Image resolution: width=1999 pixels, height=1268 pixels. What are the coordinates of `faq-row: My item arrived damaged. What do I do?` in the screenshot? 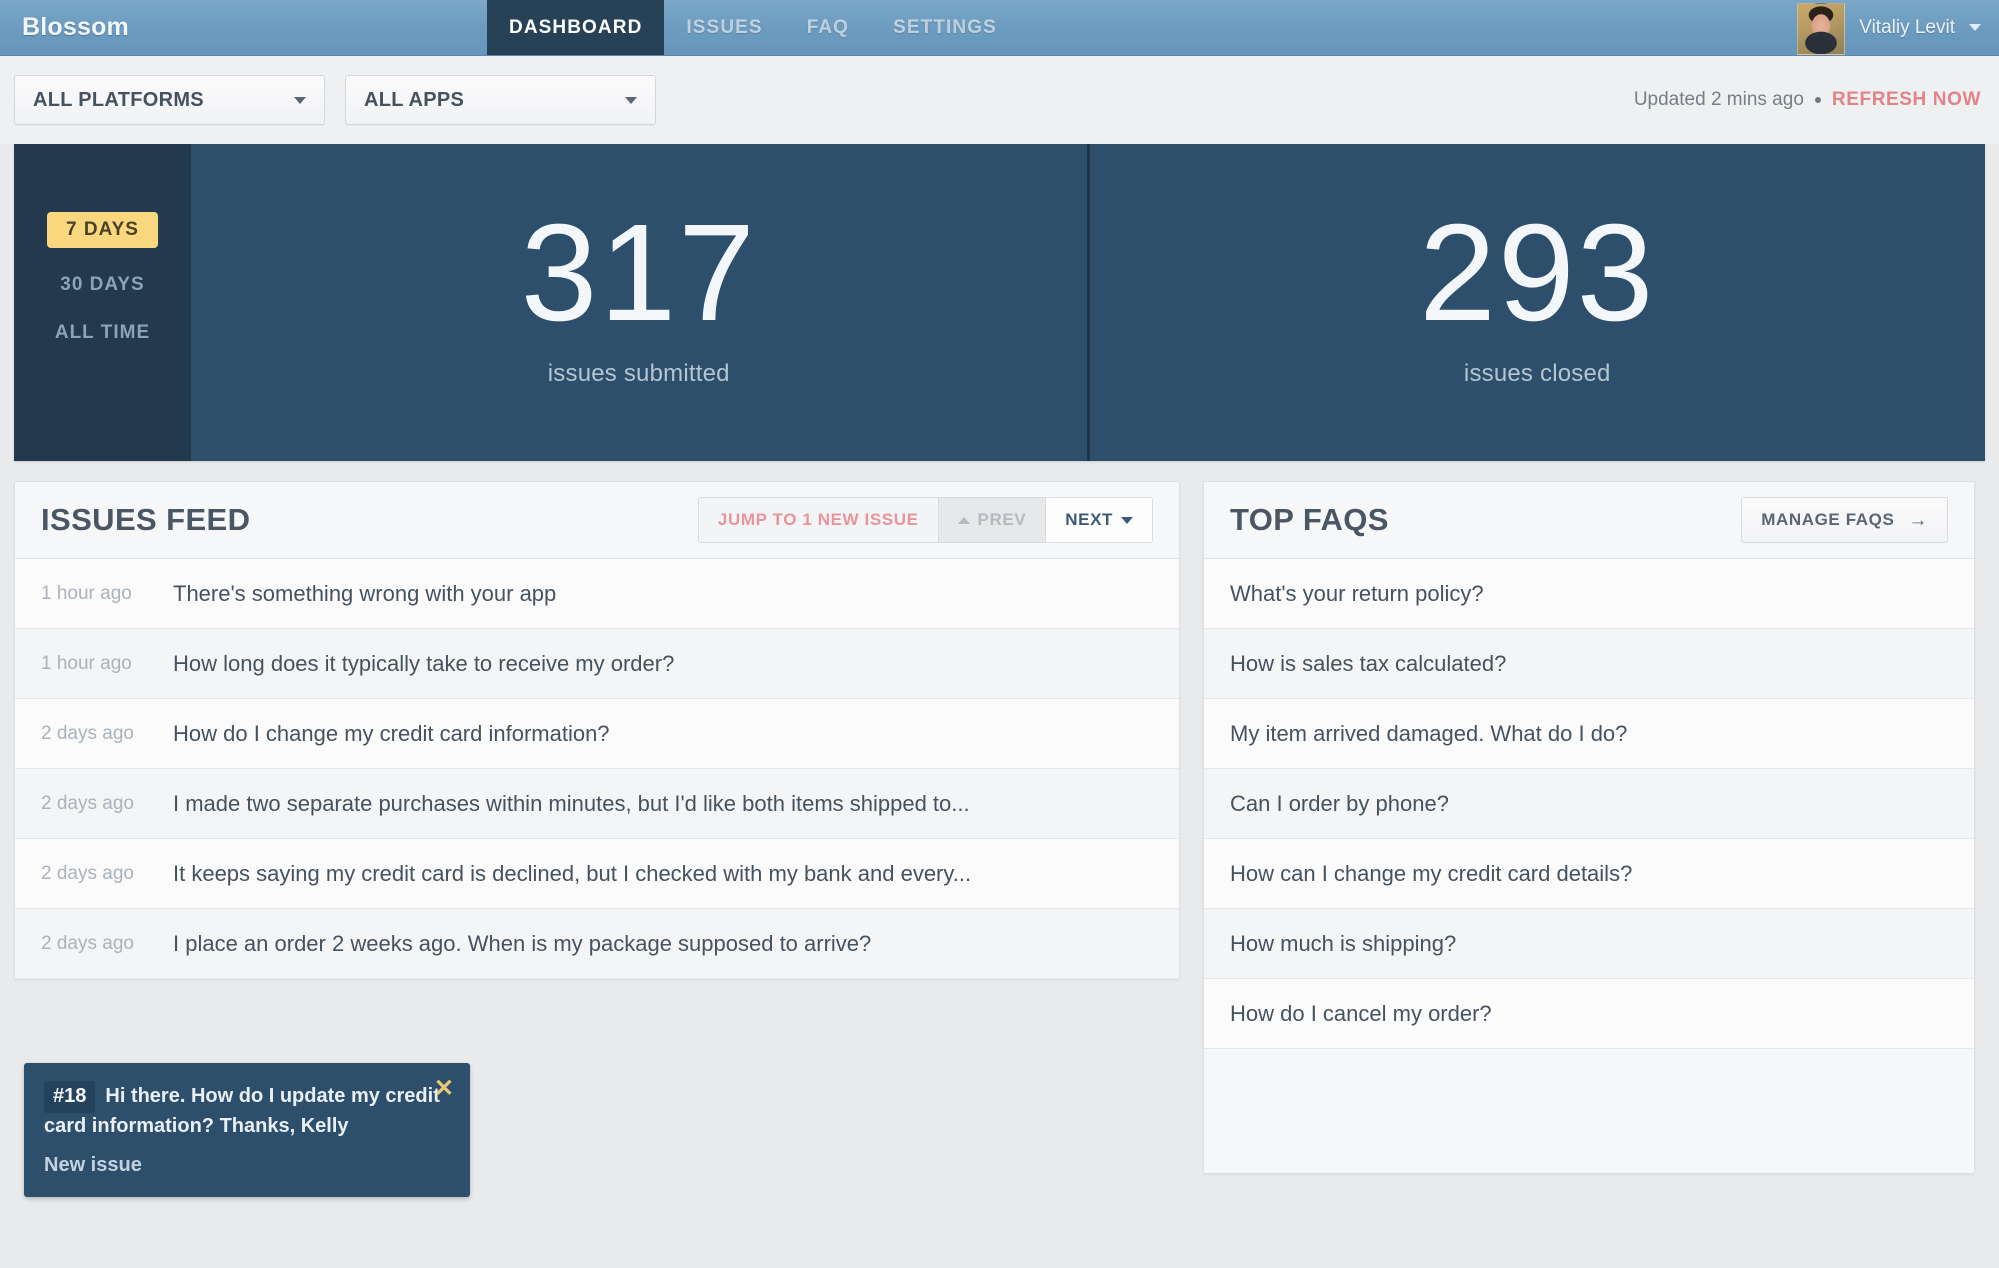 It's located at (1589, 734).